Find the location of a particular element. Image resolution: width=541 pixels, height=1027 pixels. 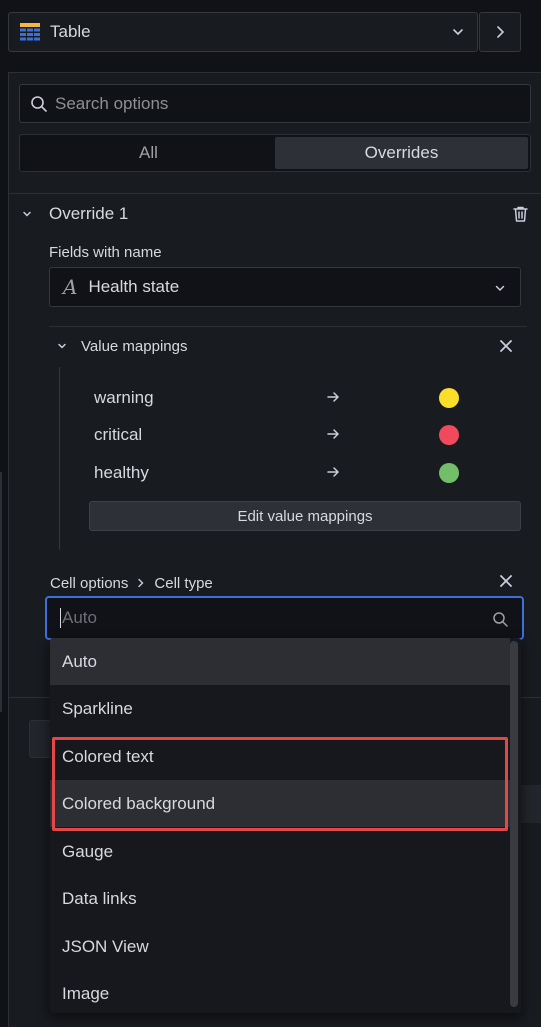

dropdown-scrollbar is located at coordinates (514, 824).